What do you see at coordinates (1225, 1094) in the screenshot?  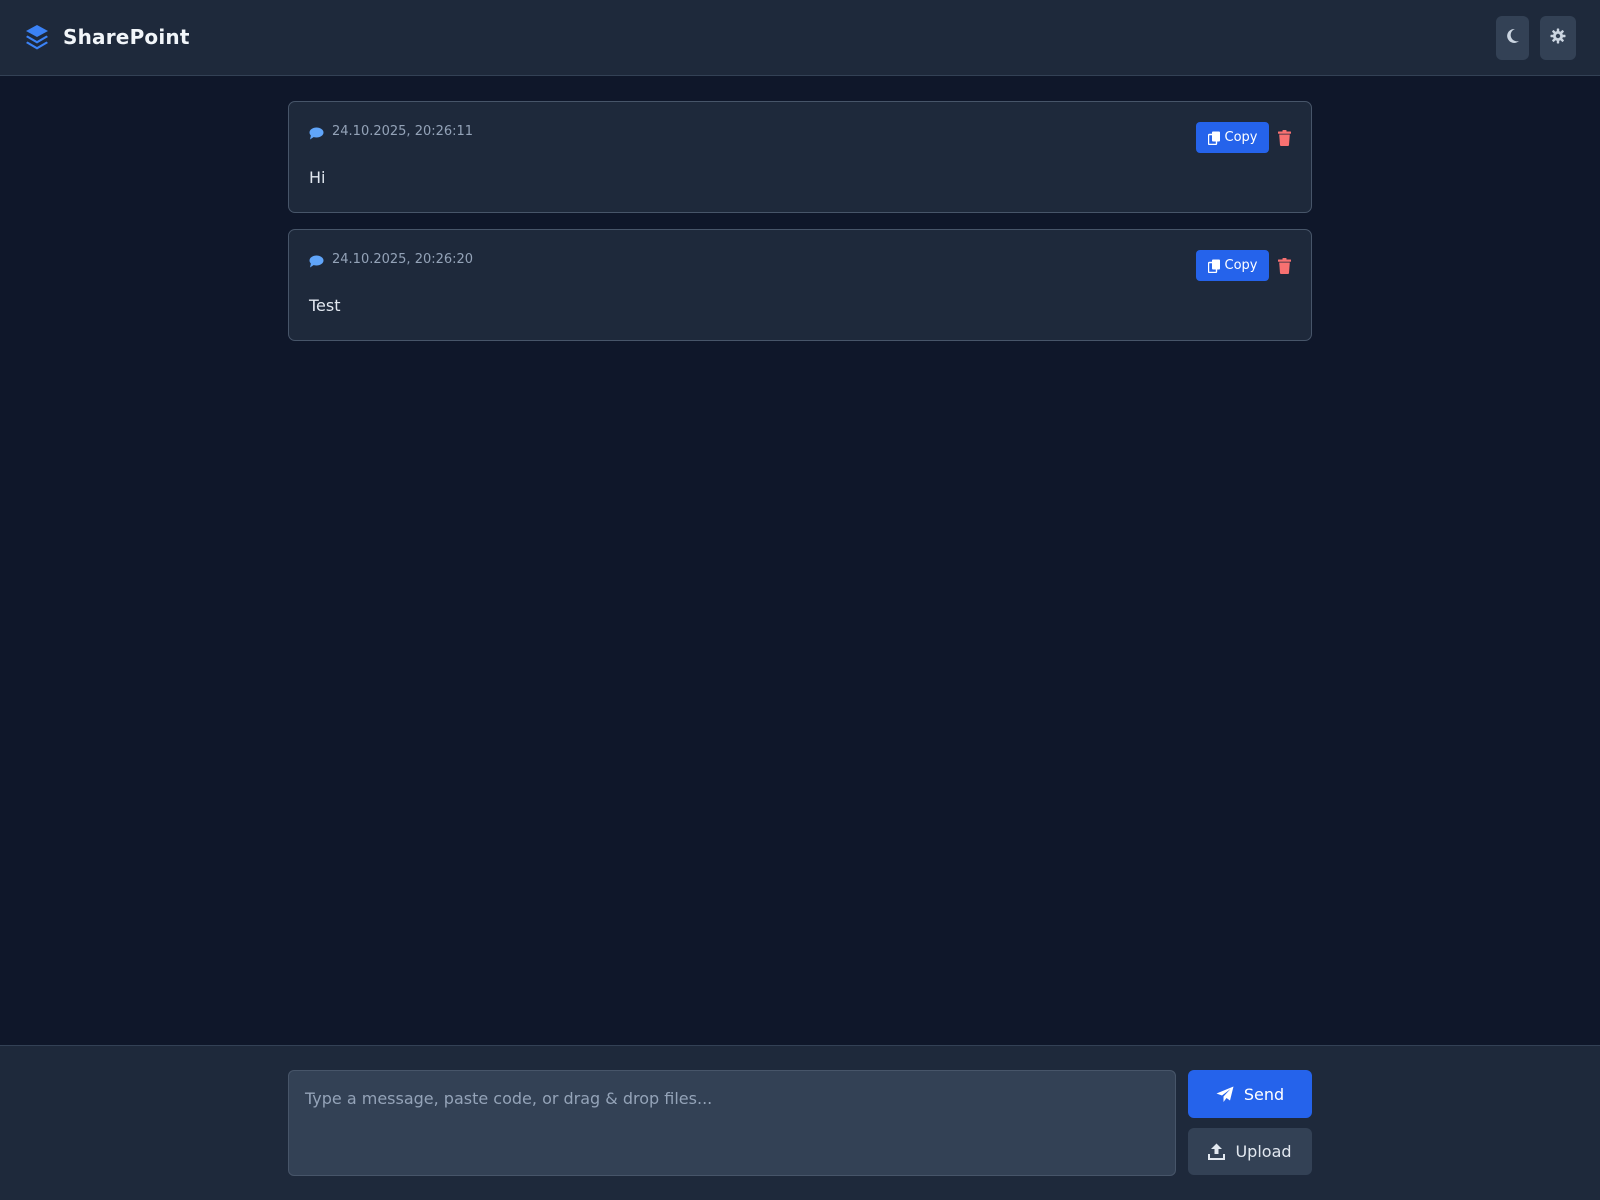 I see `paper-plane-icon` at bounding box center [1225, 1094].